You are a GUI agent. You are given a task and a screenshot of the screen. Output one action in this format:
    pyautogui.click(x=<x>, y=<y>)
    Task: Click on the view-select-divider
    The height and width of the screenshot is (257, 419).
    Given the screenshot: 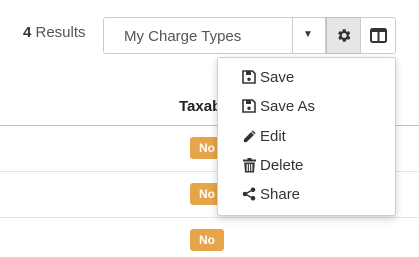 What is the action you would take?
    pyautogui.click(x=292, y=35)
    